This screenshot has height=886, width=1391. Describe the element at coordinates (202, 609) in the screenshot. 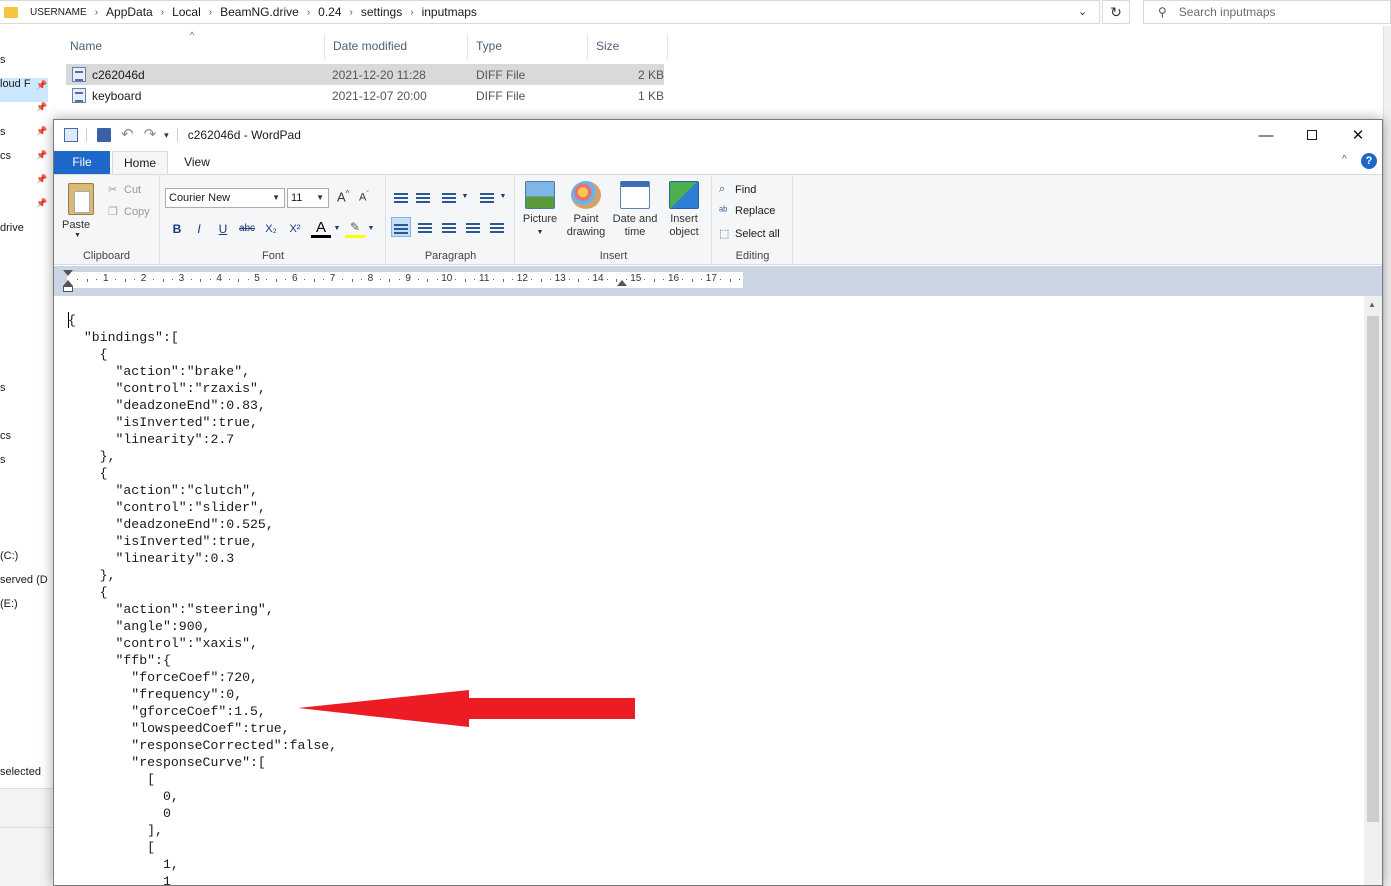

I see `document-line: "action":"steering",` at that location.